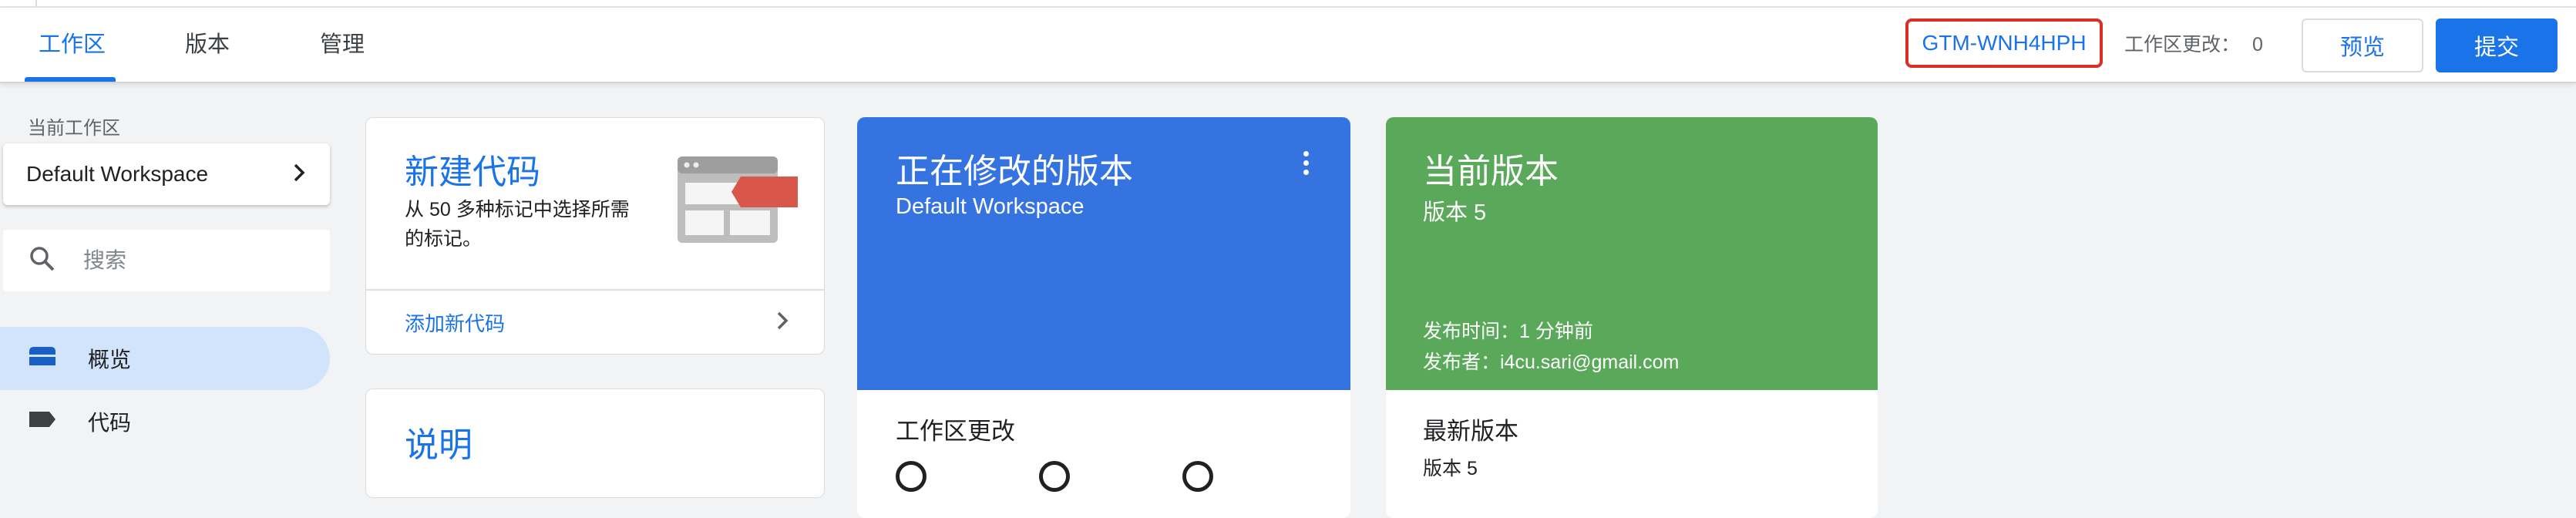 This screenshot has width=2576, height=518. What do you see at coordinates (1288, 4) in the screenshot?
I see `browser-top-strip` at bounding box center [1288, 4].